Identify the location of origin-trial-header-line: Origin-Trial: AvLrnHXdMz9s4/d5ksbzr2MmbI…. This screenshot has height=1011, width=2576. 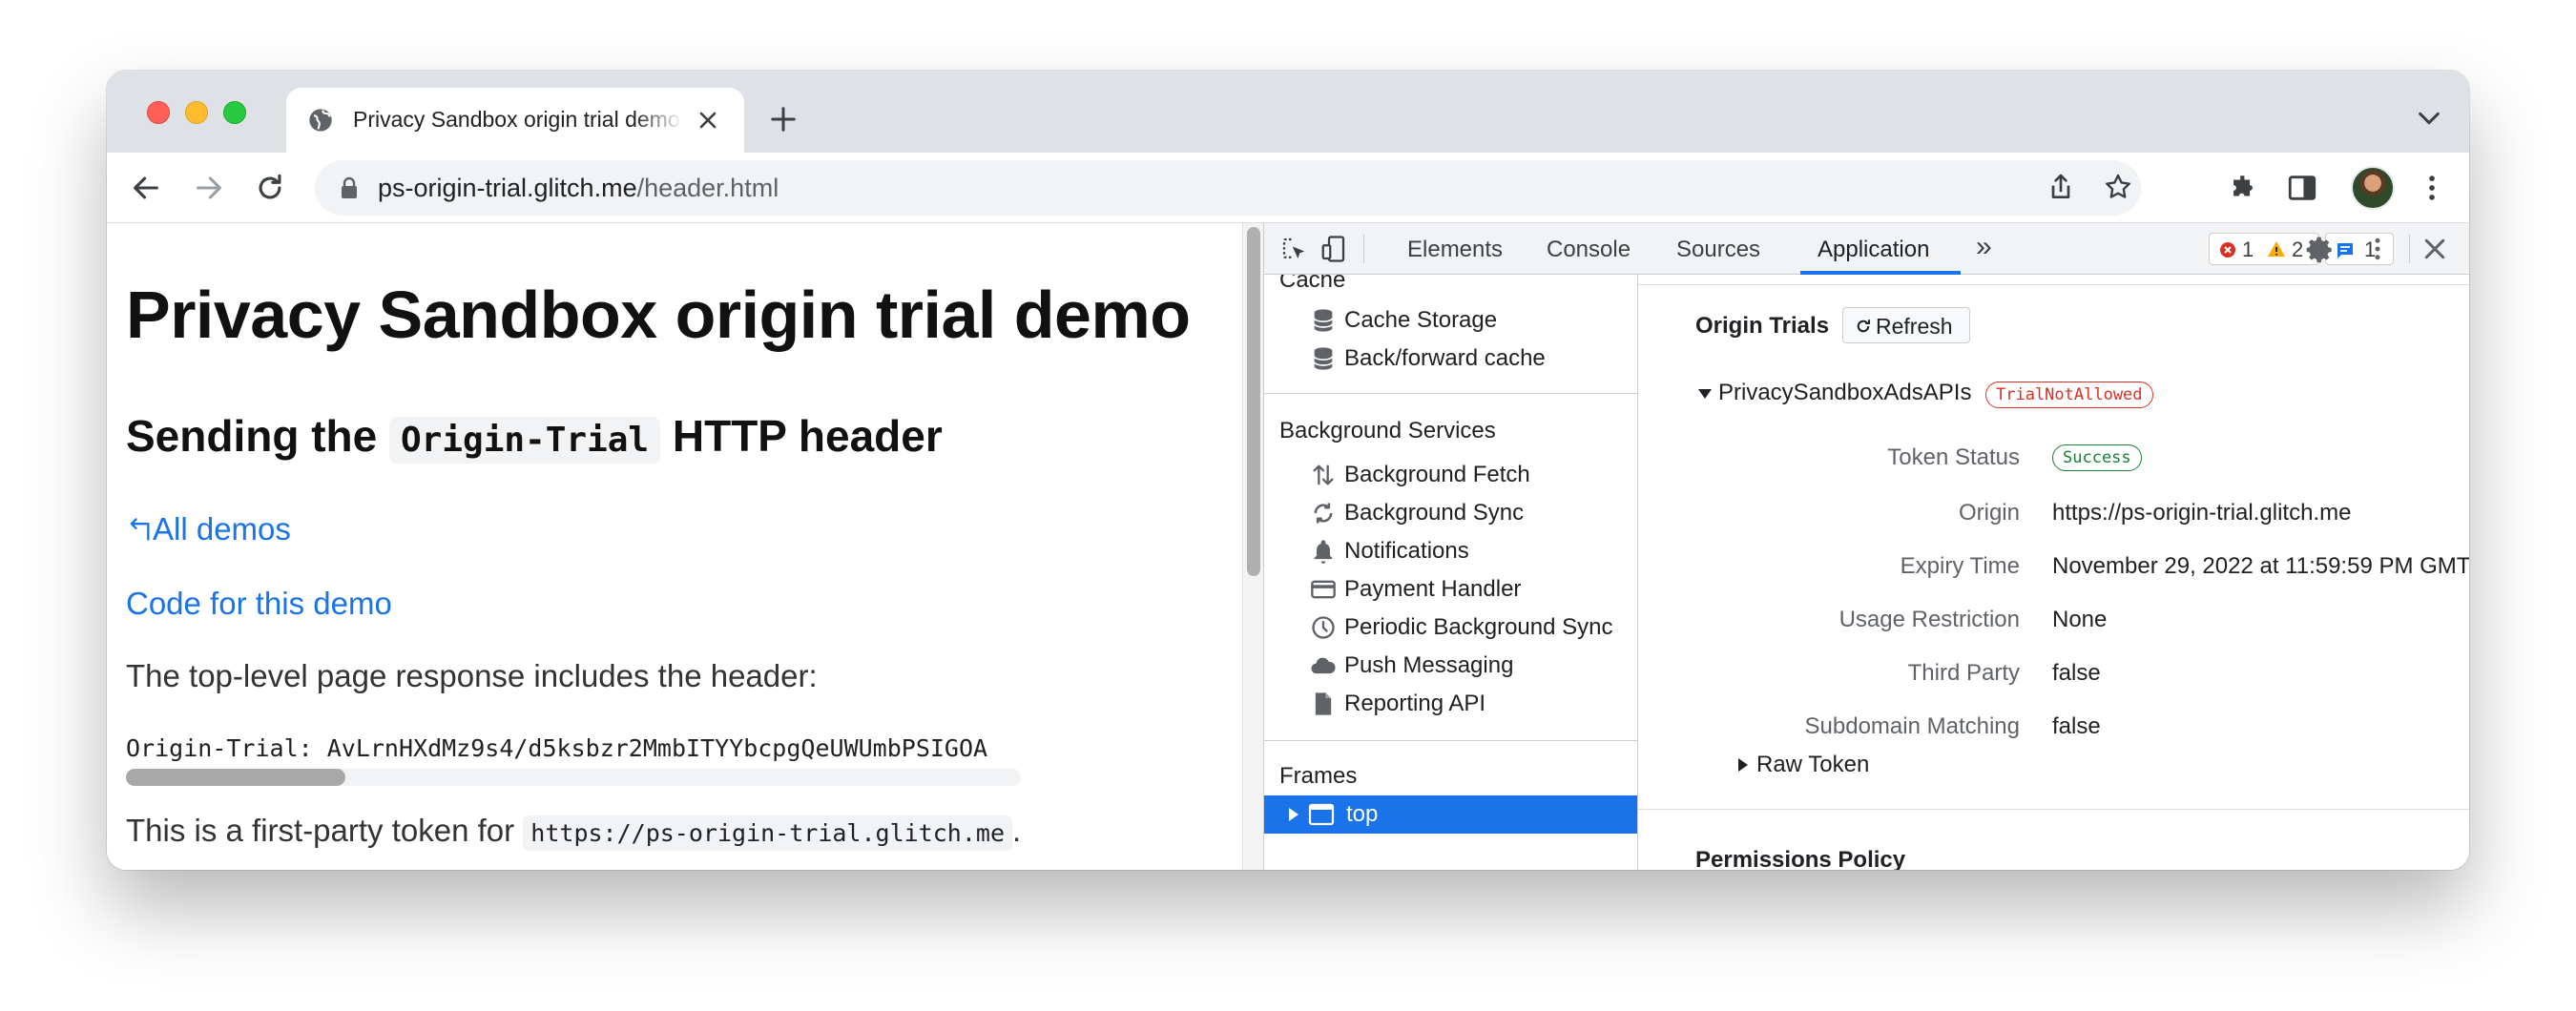
(557, 748).